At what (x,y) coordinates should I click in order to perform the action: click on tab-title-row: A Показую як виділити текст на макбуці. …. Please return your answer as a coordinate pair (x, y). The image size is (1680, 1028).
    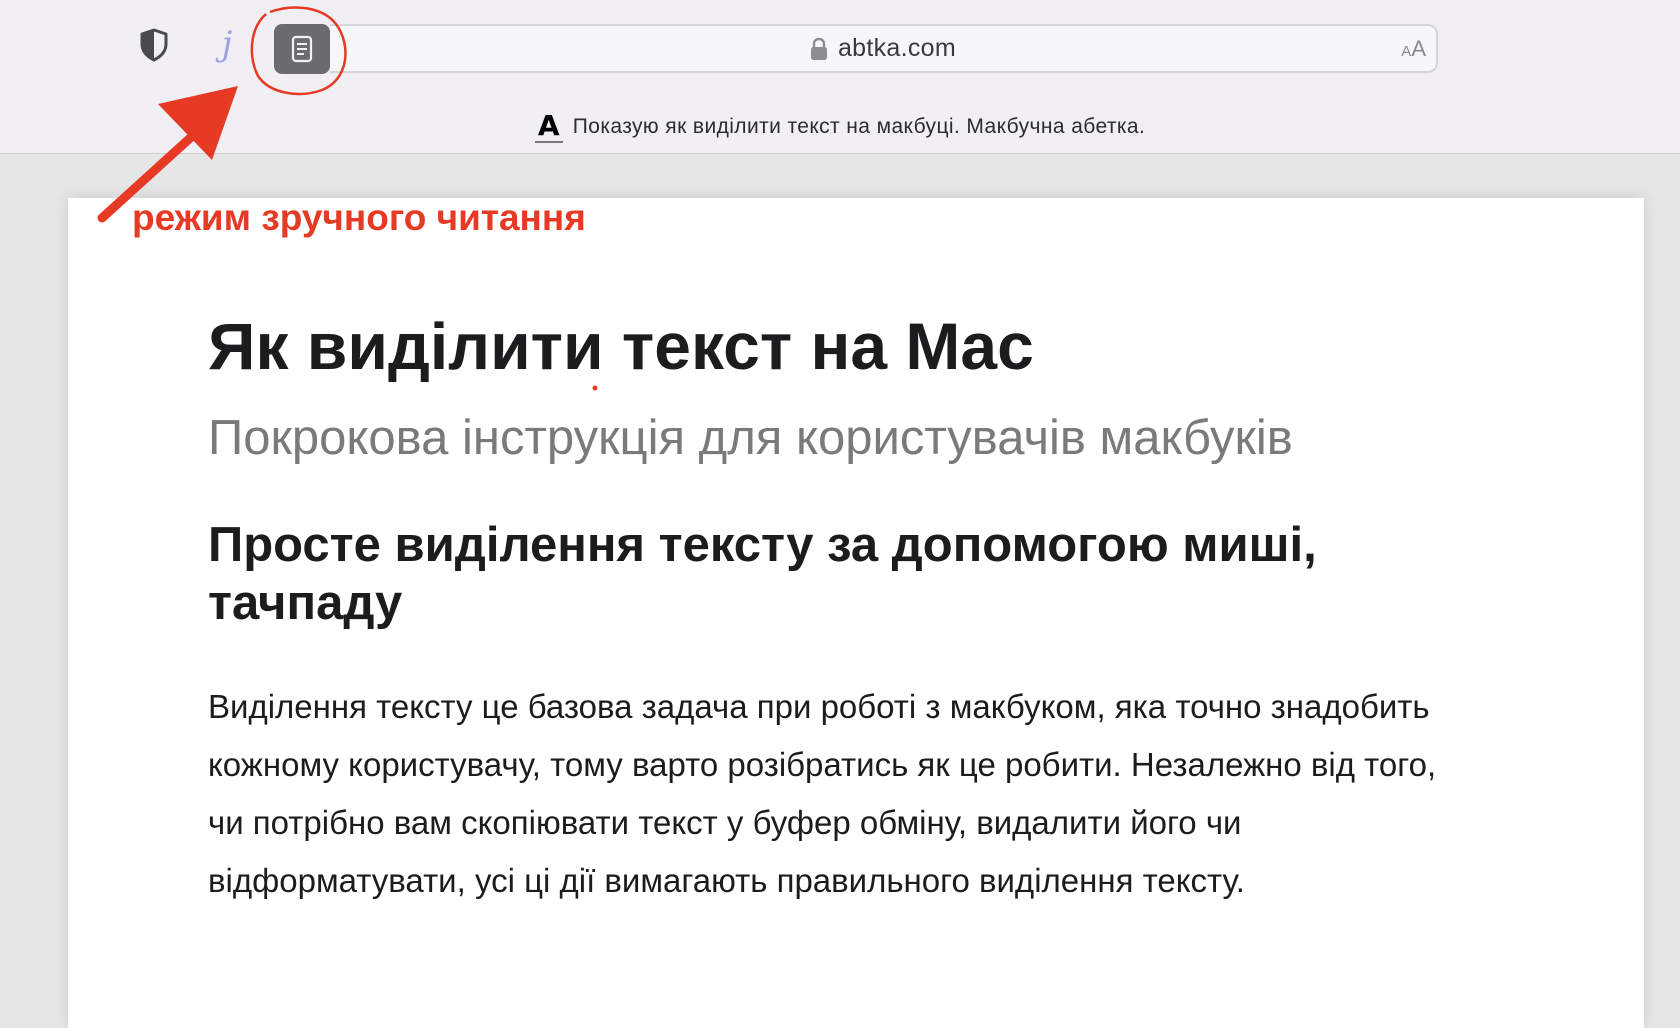
    Looking at the image, I should click on (840, 127).